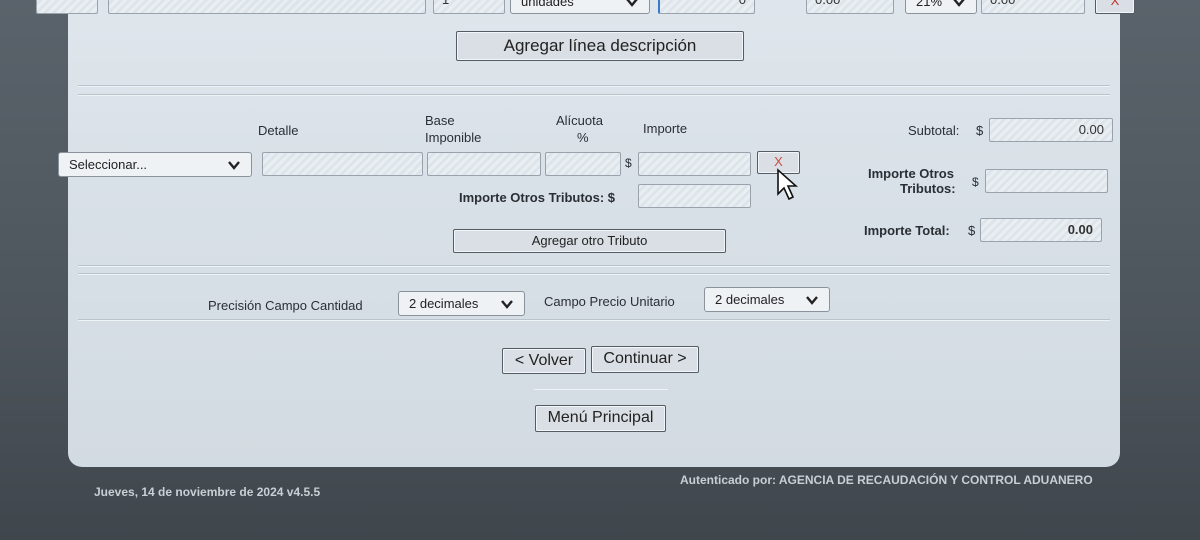  I want to click on header-alicuota: Alícuota, so click(579, 120).